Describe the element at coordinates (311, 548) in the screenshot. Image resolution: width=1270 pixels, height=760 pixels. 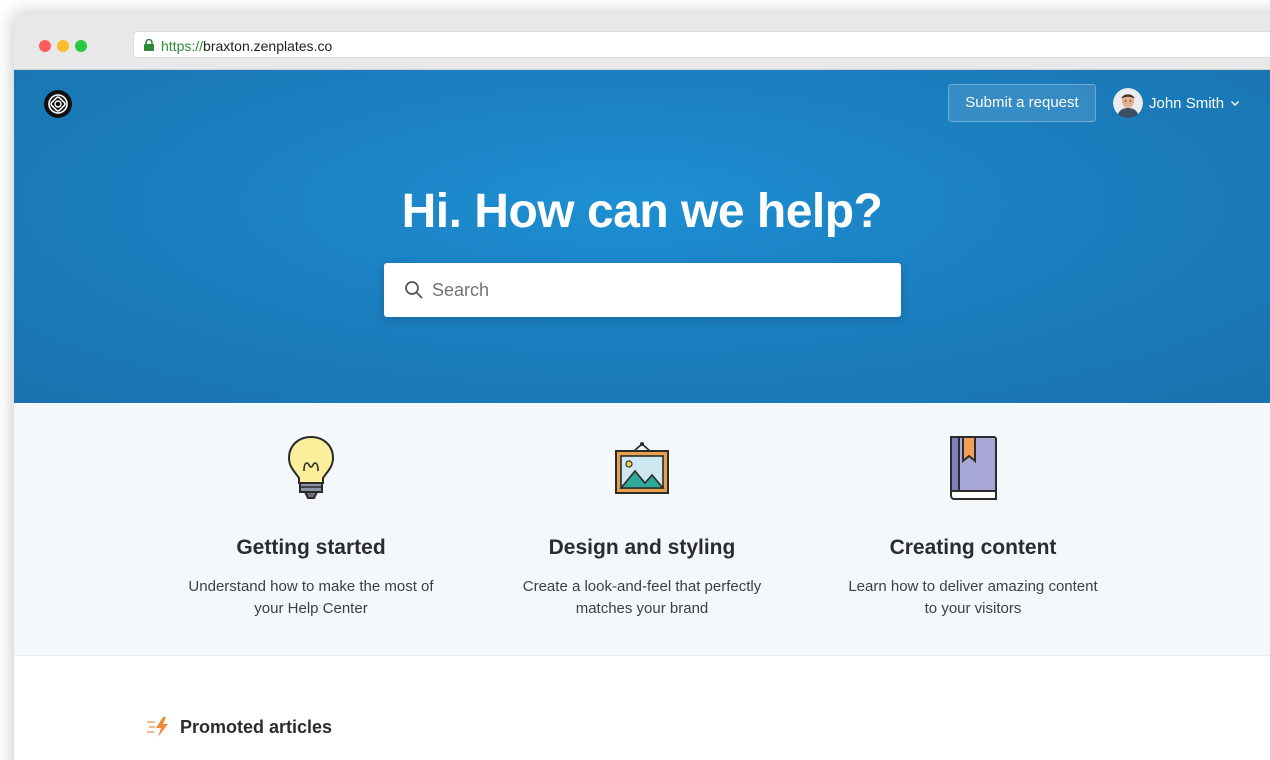
I see `category-title: Getting started` at that location.